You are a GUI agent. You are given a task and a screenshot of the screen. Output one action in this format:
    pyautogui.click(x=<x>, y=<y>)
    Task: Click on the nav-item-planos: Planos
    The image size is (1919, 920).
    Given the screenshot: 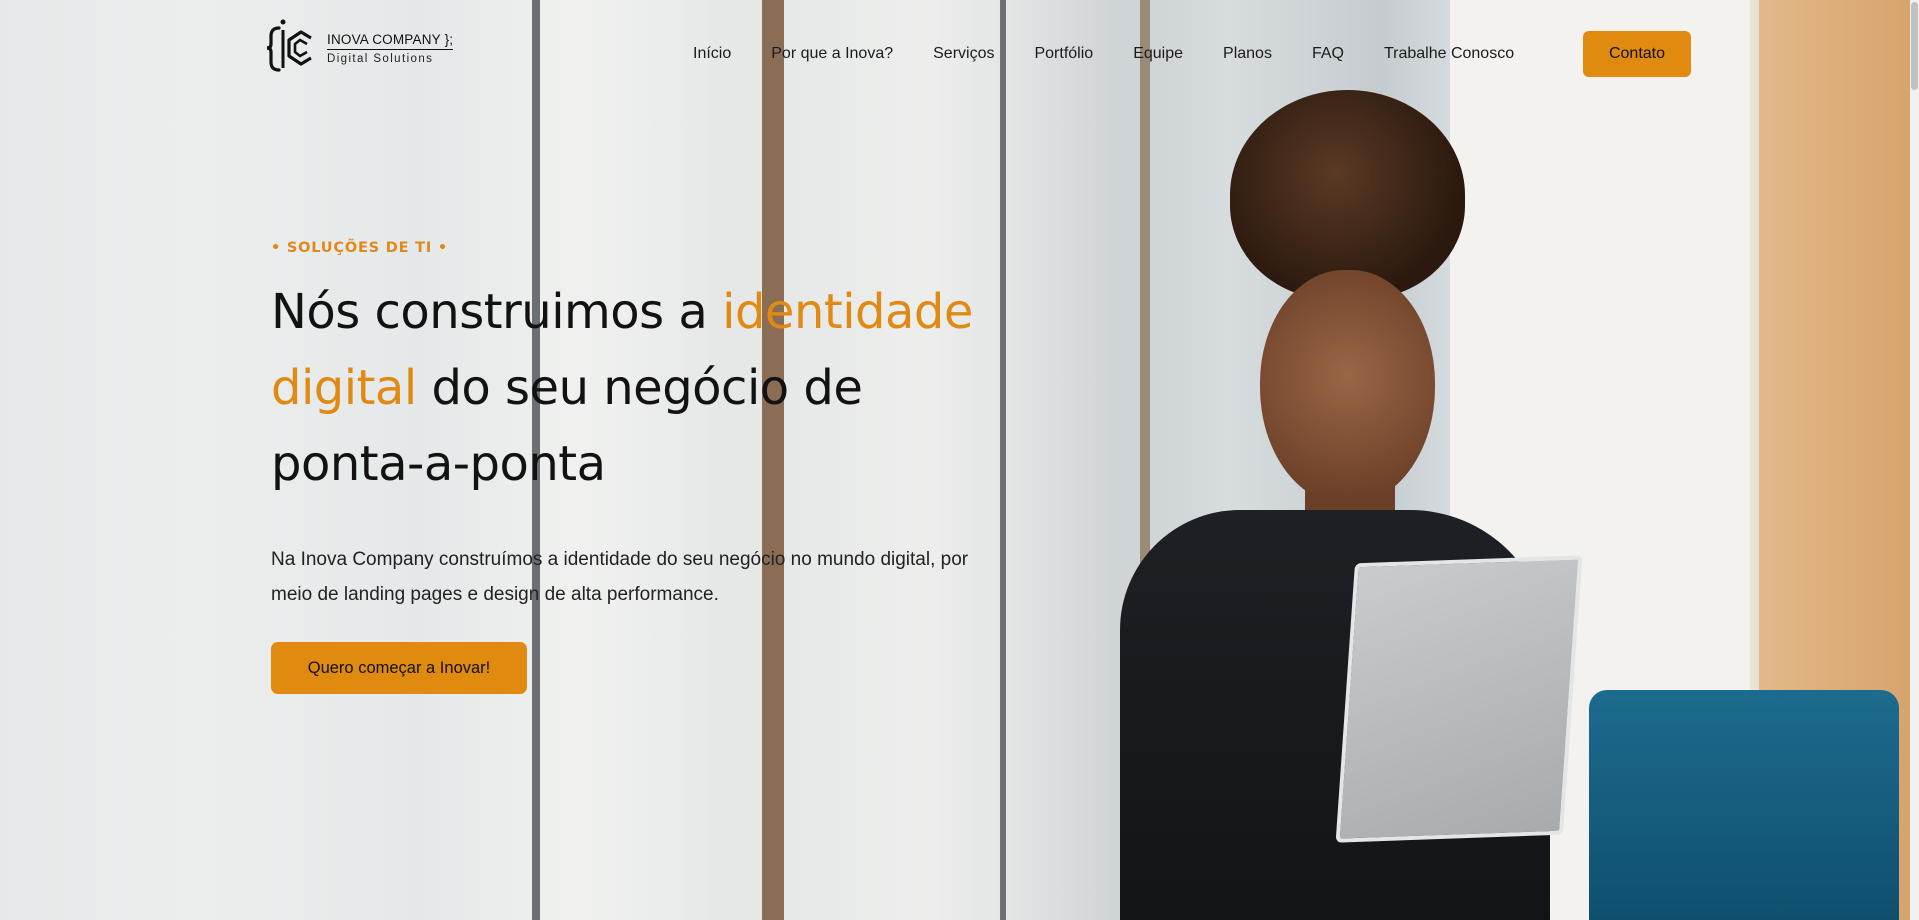 What is the action you would take?
    pyautogui.click(x=1247, y=54)
    